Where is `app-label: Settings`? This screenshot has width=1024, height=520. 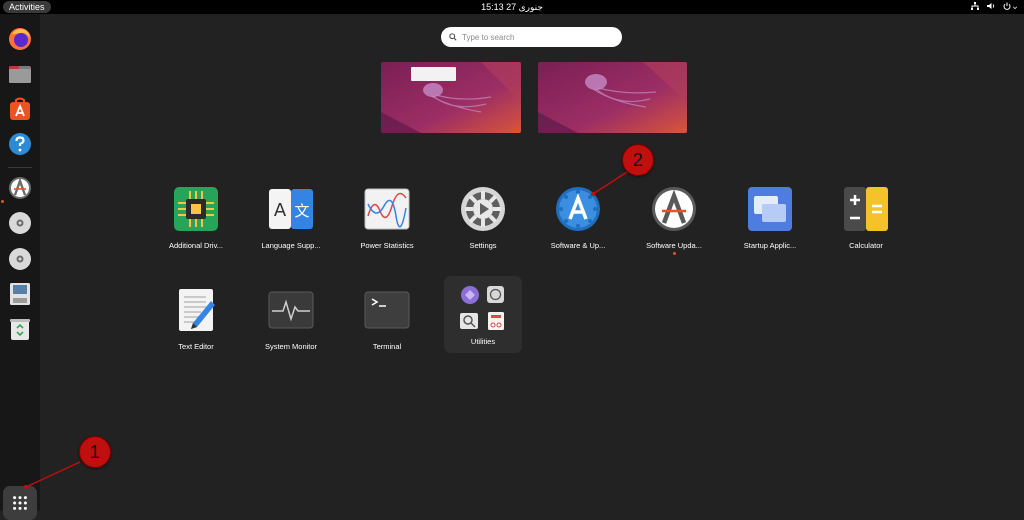
app-label: Settings is located at coordinates (483, 245).